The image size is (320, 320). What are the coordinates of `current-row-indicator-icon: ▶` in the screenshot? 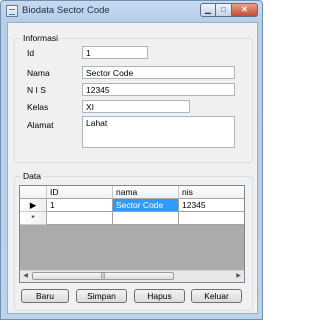 It's located at (33, 205).